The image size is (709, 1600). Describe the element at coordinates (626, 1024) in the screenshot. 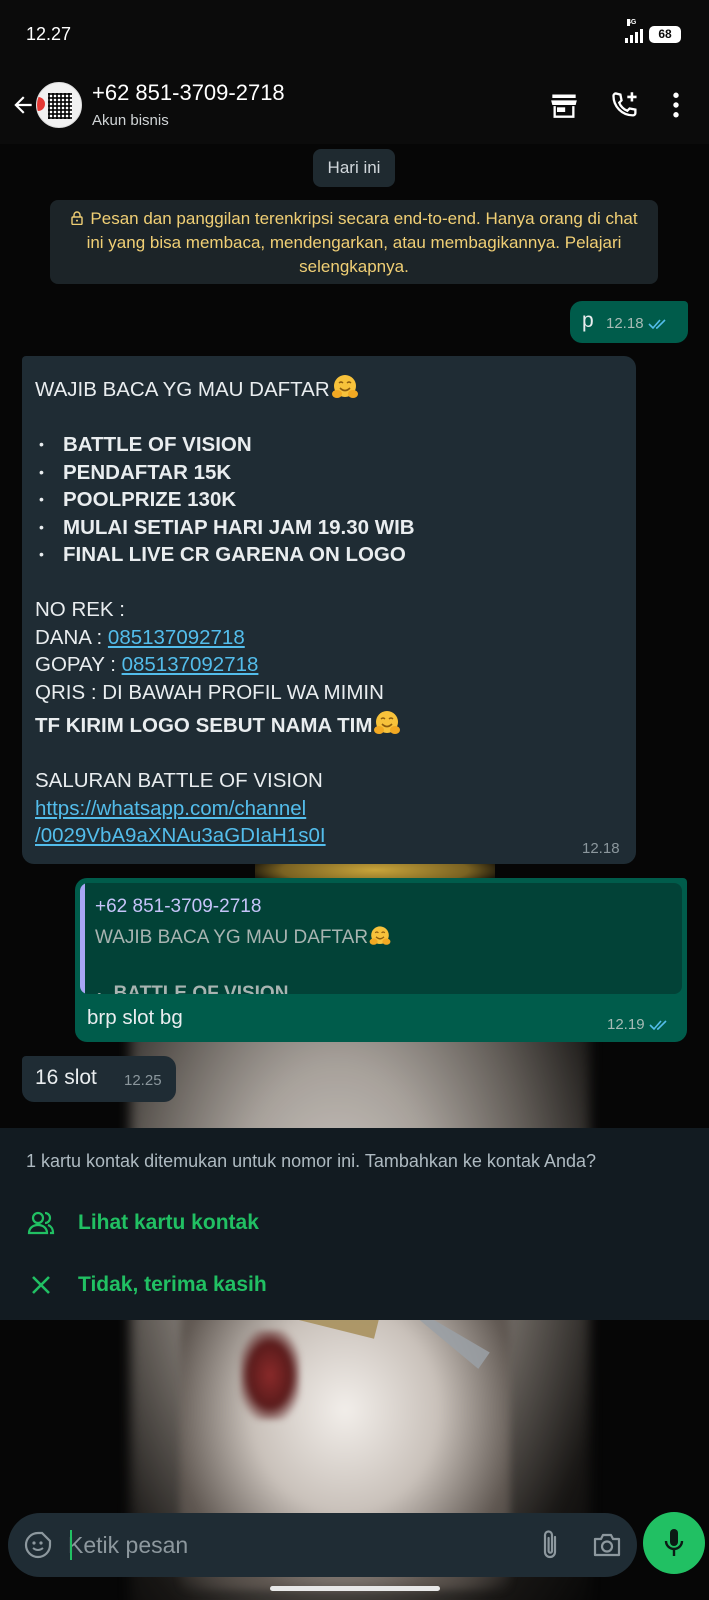

I see `message-time: 12.19` at that location.